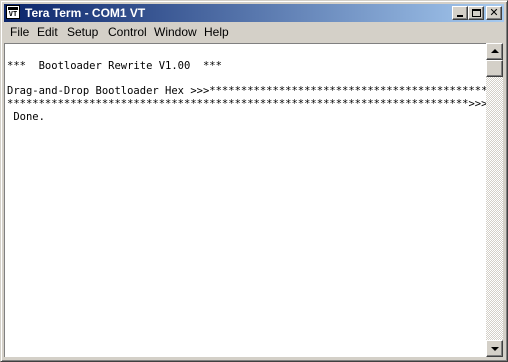 This screenshot has width=508, height=362. What do you see at coordinates (254, 32) in the screenshot?
I see `menu-bar: File Edit Setup Control Window Help` at bounding box center [254, 32].